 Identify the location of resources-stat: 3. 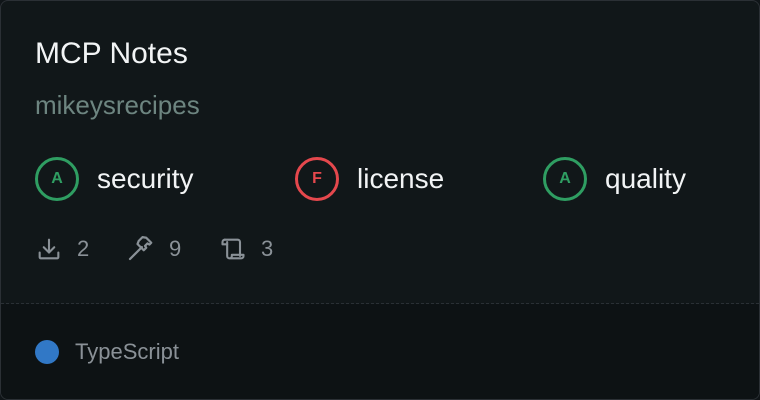
(246, 249).